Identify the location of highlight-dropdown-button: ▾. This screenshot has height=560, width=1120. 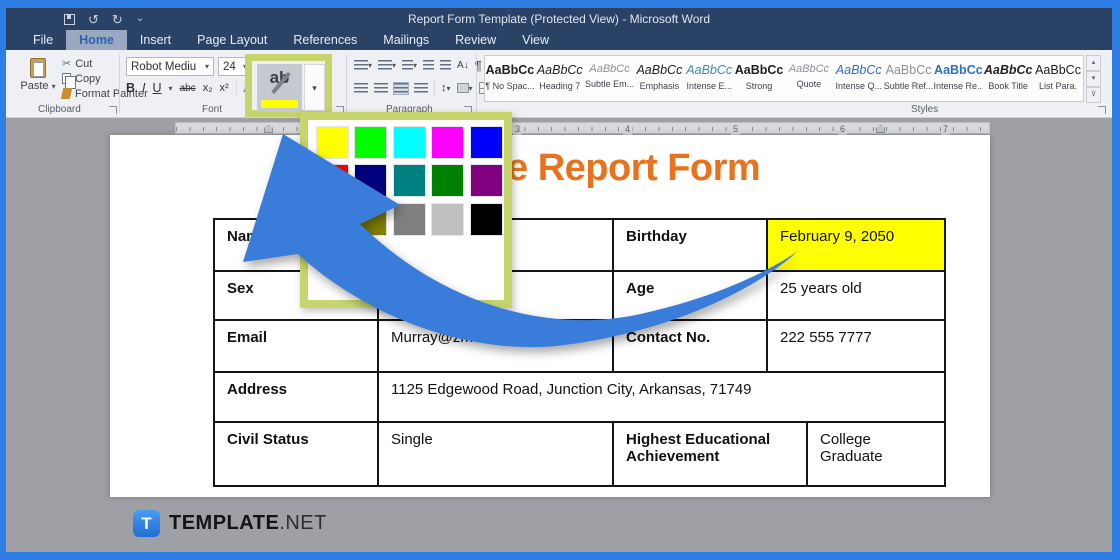
(314, 87).